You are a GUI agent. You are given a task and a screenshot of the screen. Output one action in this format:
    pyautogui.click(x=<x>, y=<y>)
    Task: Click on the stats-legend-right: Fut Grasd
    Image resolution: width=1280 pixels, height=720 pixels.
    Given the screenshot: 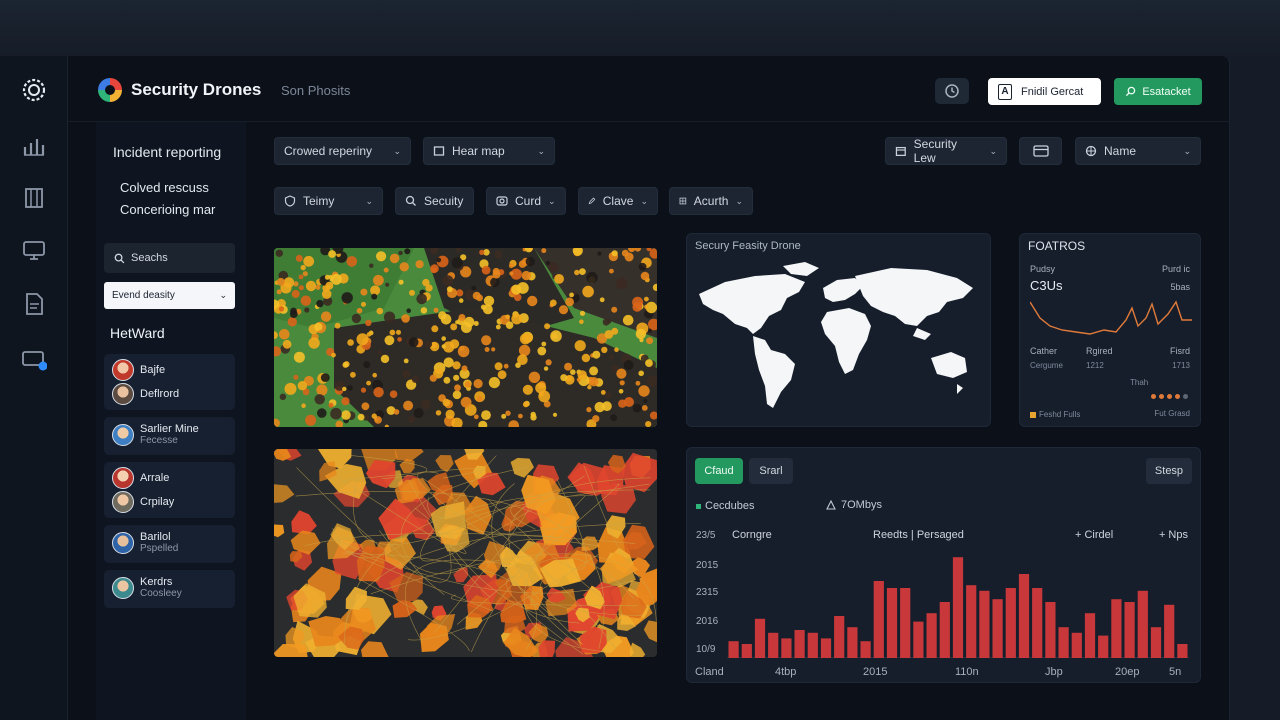 What is the action you would take?
    pyautogui.click(x=1172, y=413)
    